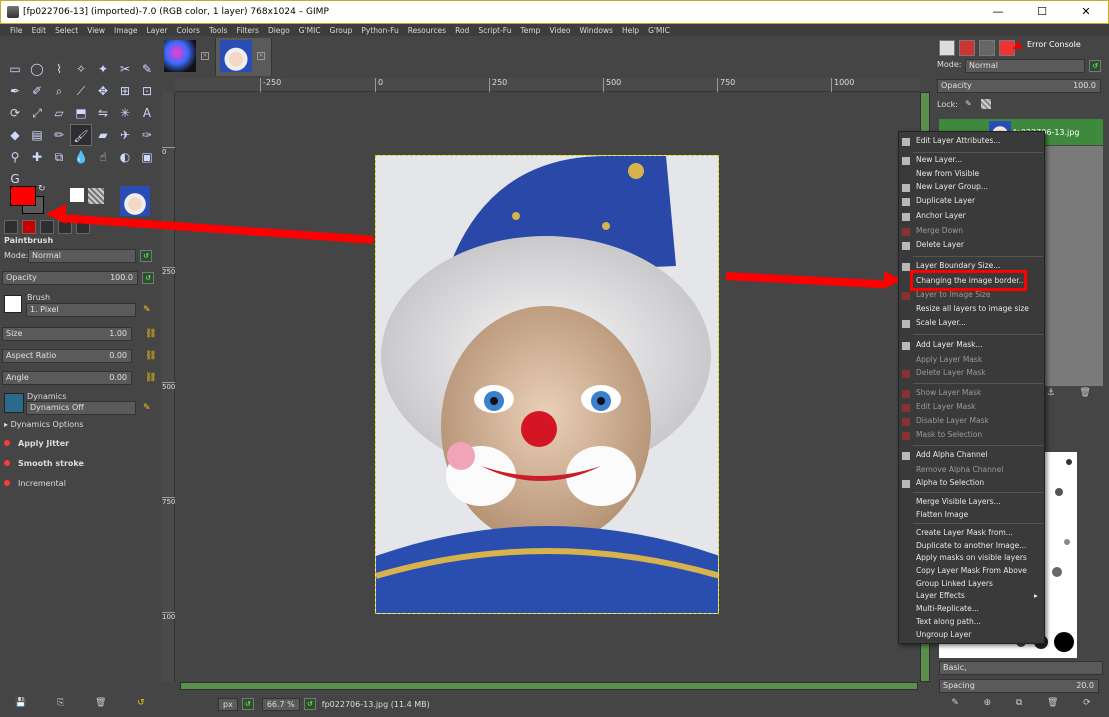 The image size is (1109, 717). What do you see at coordinates (103, 135) in the screenshot?
I see `eraser-tool-icon: ▰` at bounding box center [103, 135].